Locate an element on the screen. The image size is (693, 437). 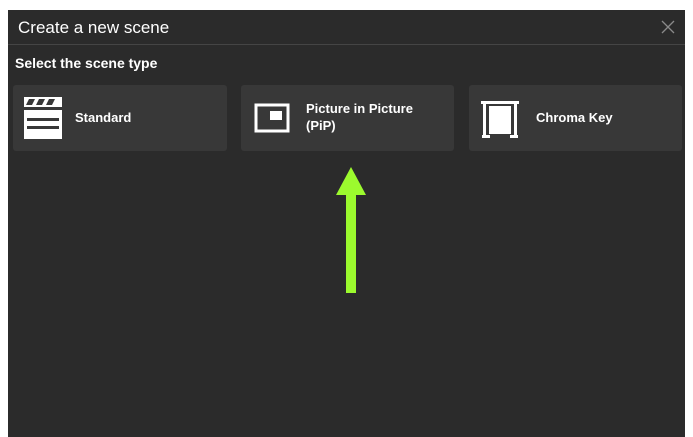
scene-type-chroma-key-button: Chroma Key is located at coordinates (575, 118).